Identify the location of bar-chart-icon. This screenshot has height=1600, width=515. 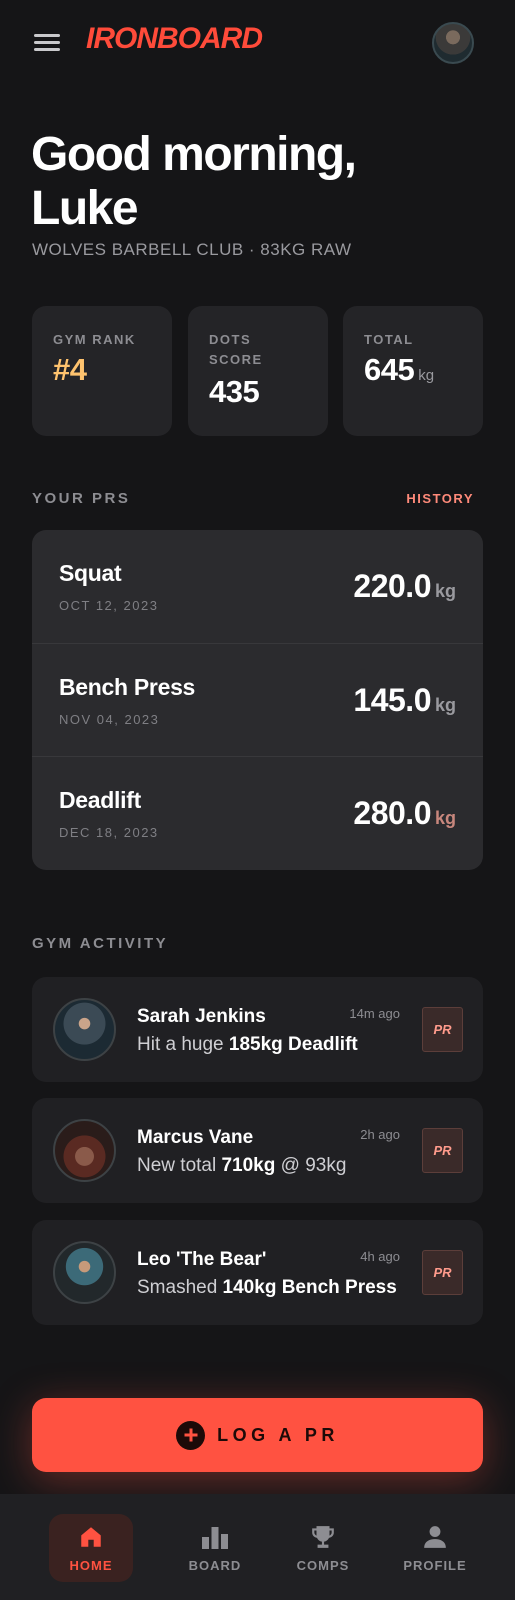
(215, 1538).